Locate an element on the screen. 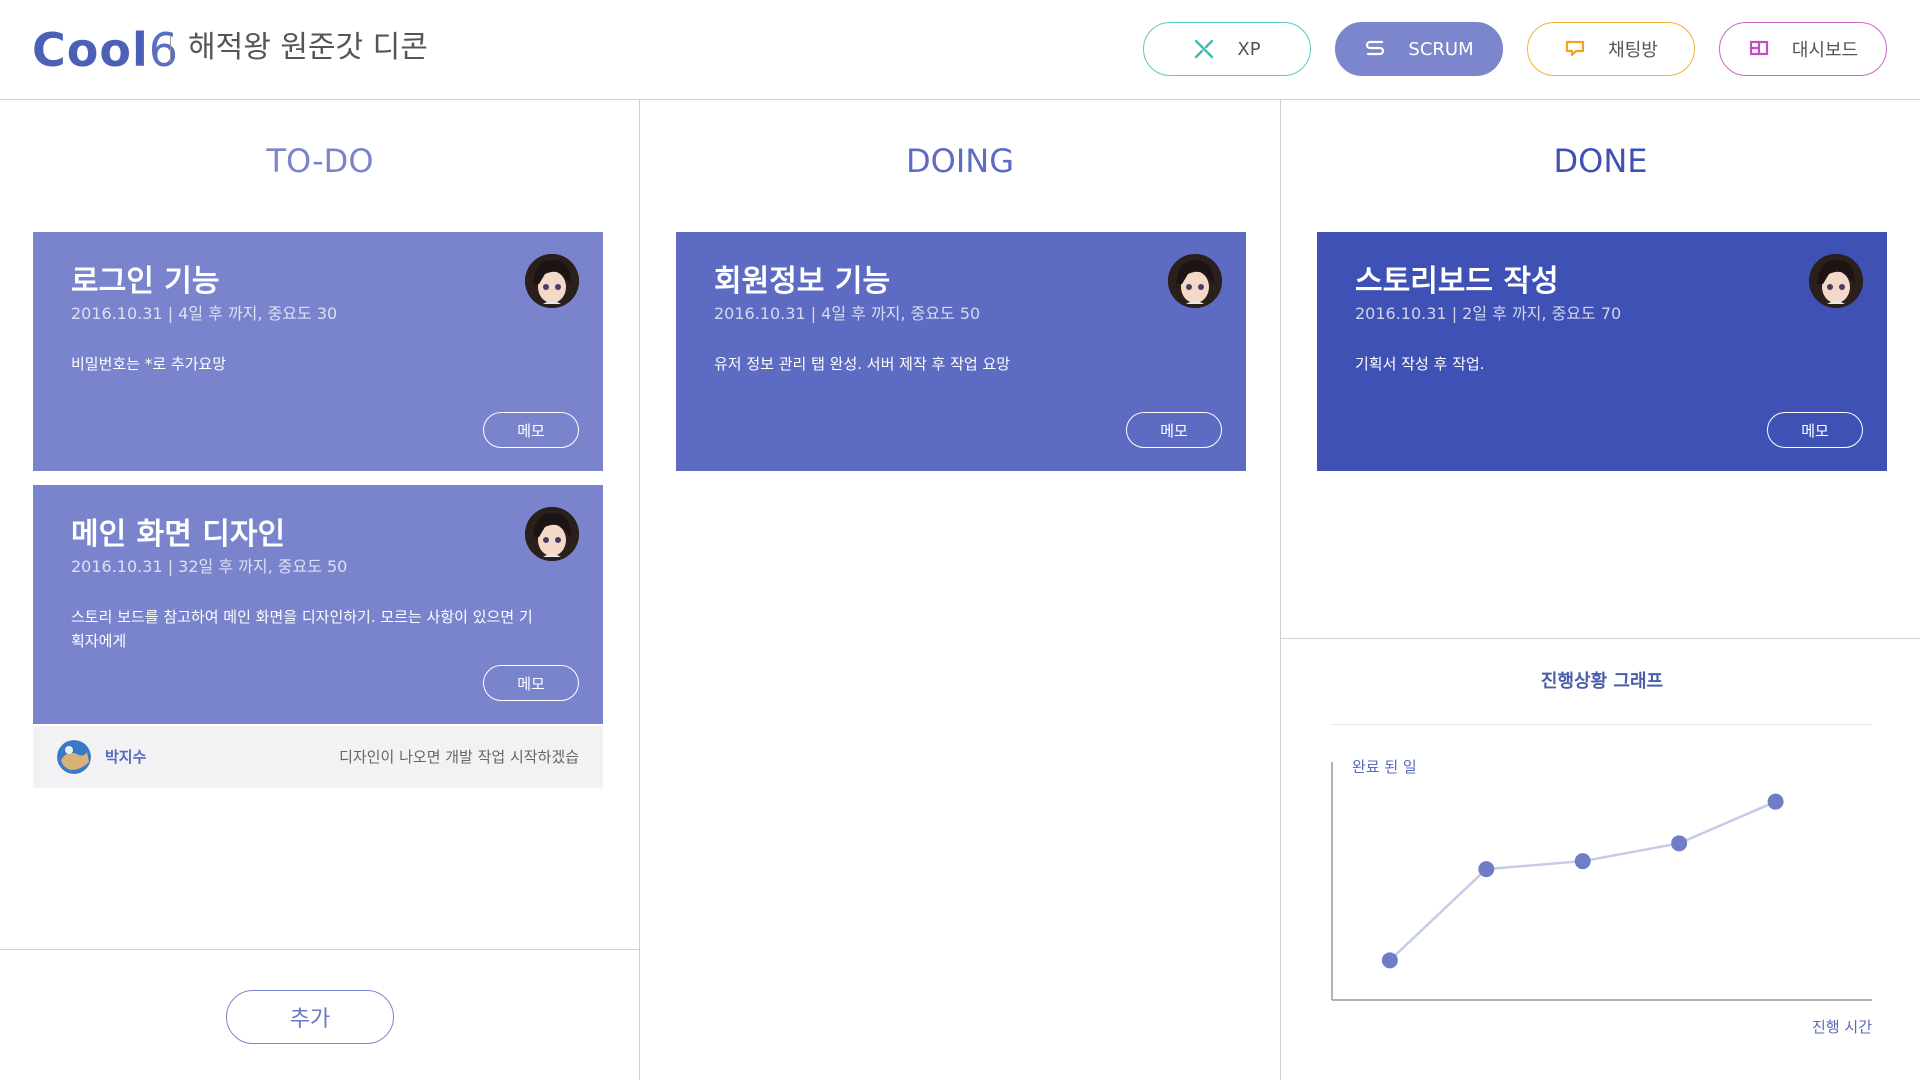 This screenshot has width=1920, height=1080. task-meta: 2016.10.31 | 2일 후 까지, 중요도 70 is located at coordinates (1488, 313).